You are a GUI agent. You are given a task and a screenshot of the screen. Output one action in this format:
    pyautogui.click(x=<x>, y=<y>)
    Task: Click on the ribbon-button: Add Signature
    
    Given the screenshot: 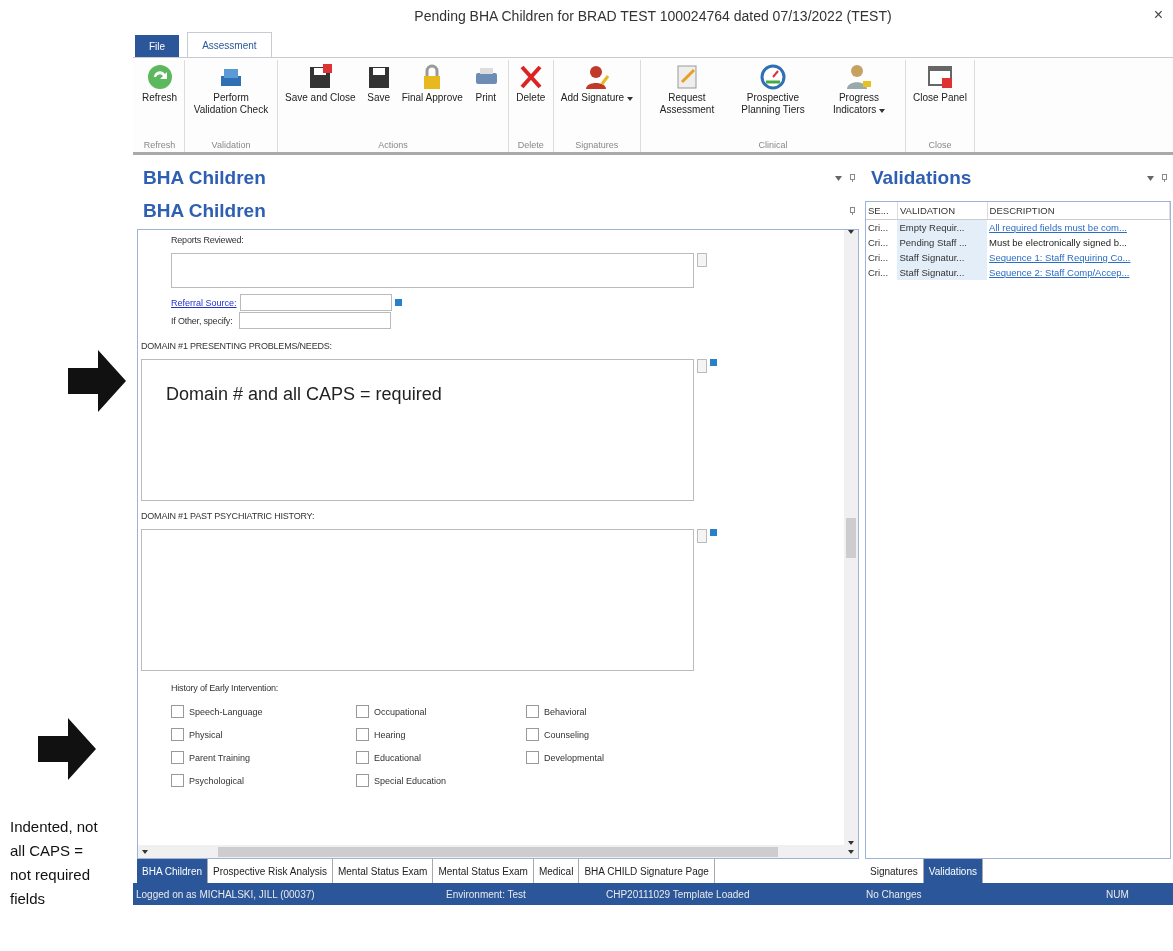 What is the action you would take?
    pyautogui.click(x=596, y=100)
    